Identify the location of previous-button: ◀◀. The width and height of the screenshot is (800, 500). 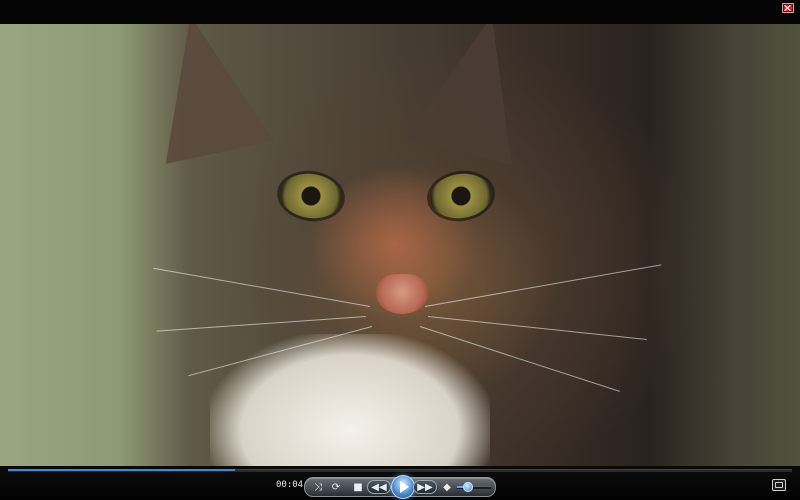
(379, 487).